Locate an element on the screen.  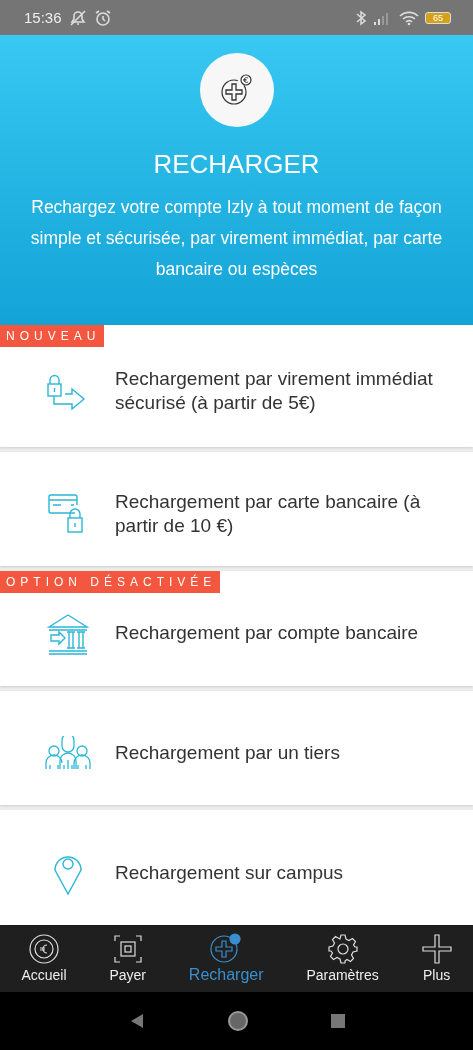
option-label: Rechargement par carte bancaire (à partir de 10 €) is located at coordinates (268, 513).